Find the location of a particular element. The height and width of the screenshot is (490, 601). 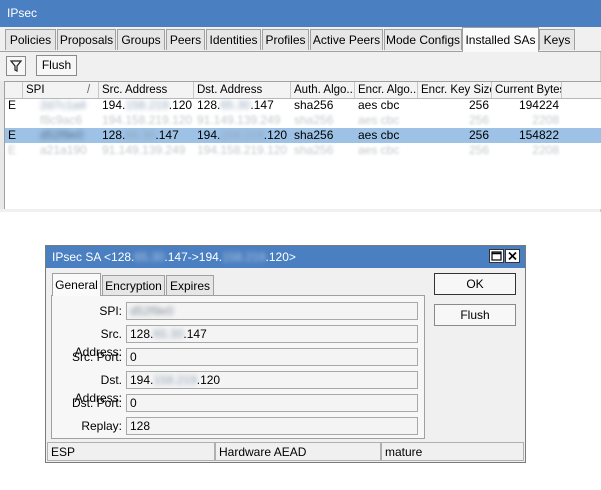

row-src-address: 91.149.139.249 is located at coordinates (144, 150).